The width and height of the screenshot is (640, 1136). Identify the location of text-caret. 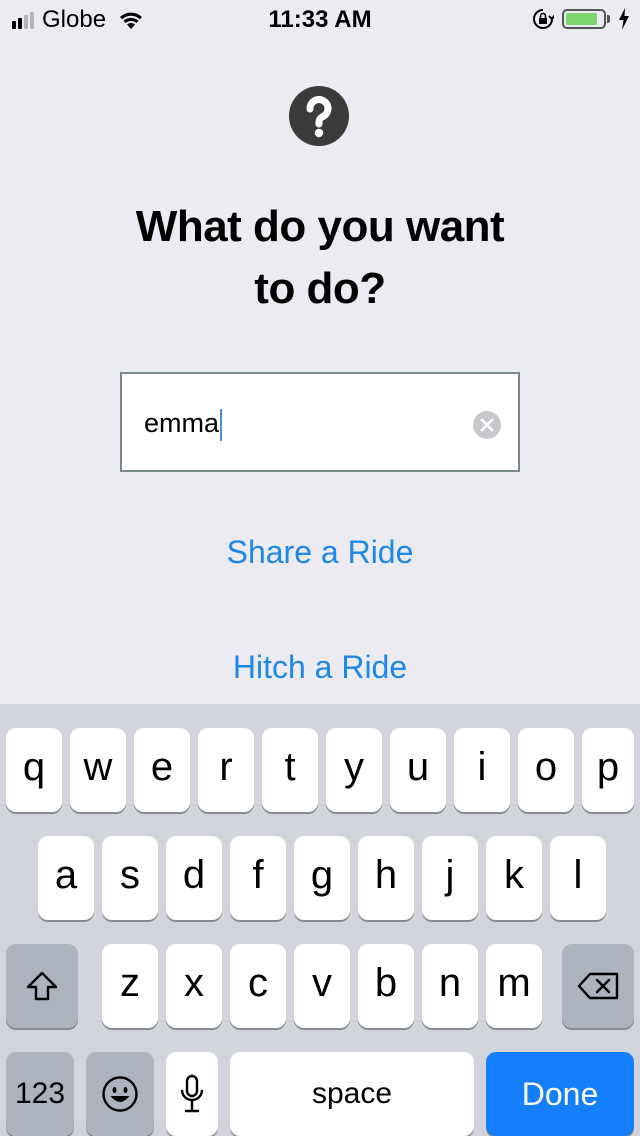
(221, 424).